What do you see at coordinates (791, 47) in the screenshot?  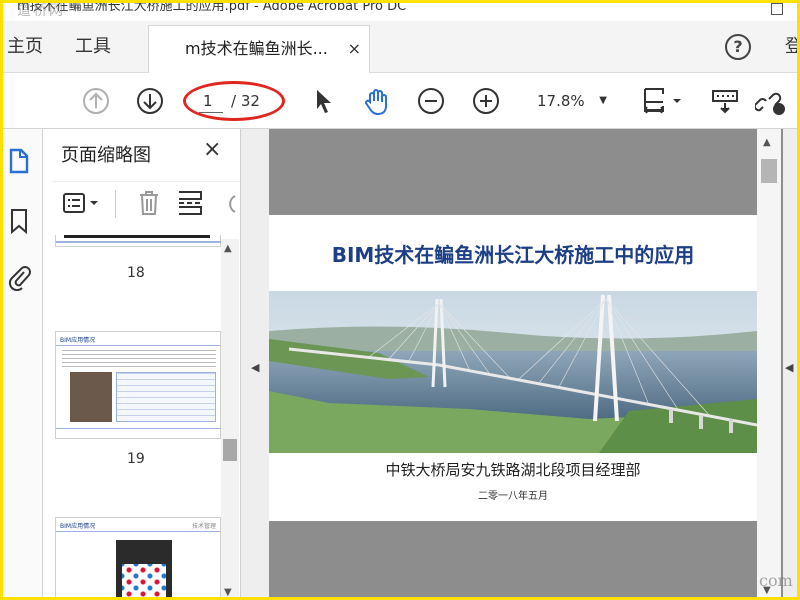 I see `sign-in-button: 登` at bounding box center [791, 47].